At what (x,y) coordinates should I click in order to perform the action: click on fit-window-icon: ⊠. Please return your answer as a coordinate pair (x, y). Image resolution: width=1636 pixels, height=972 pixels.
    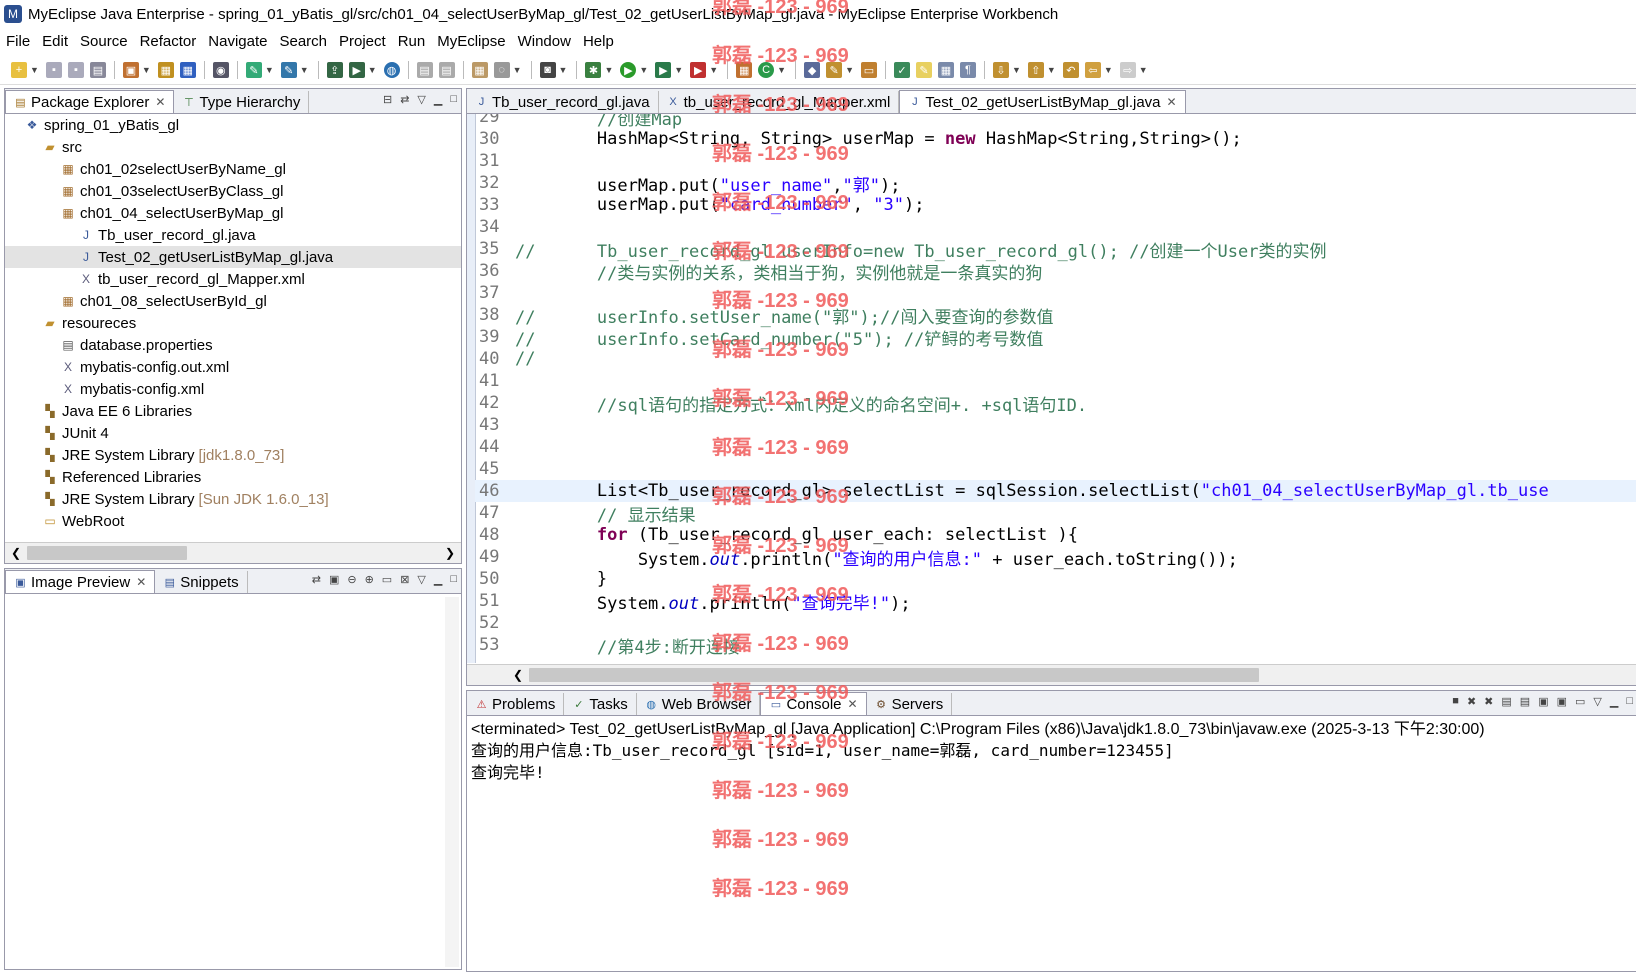
    Looking at the image, I should click on (404, 579).